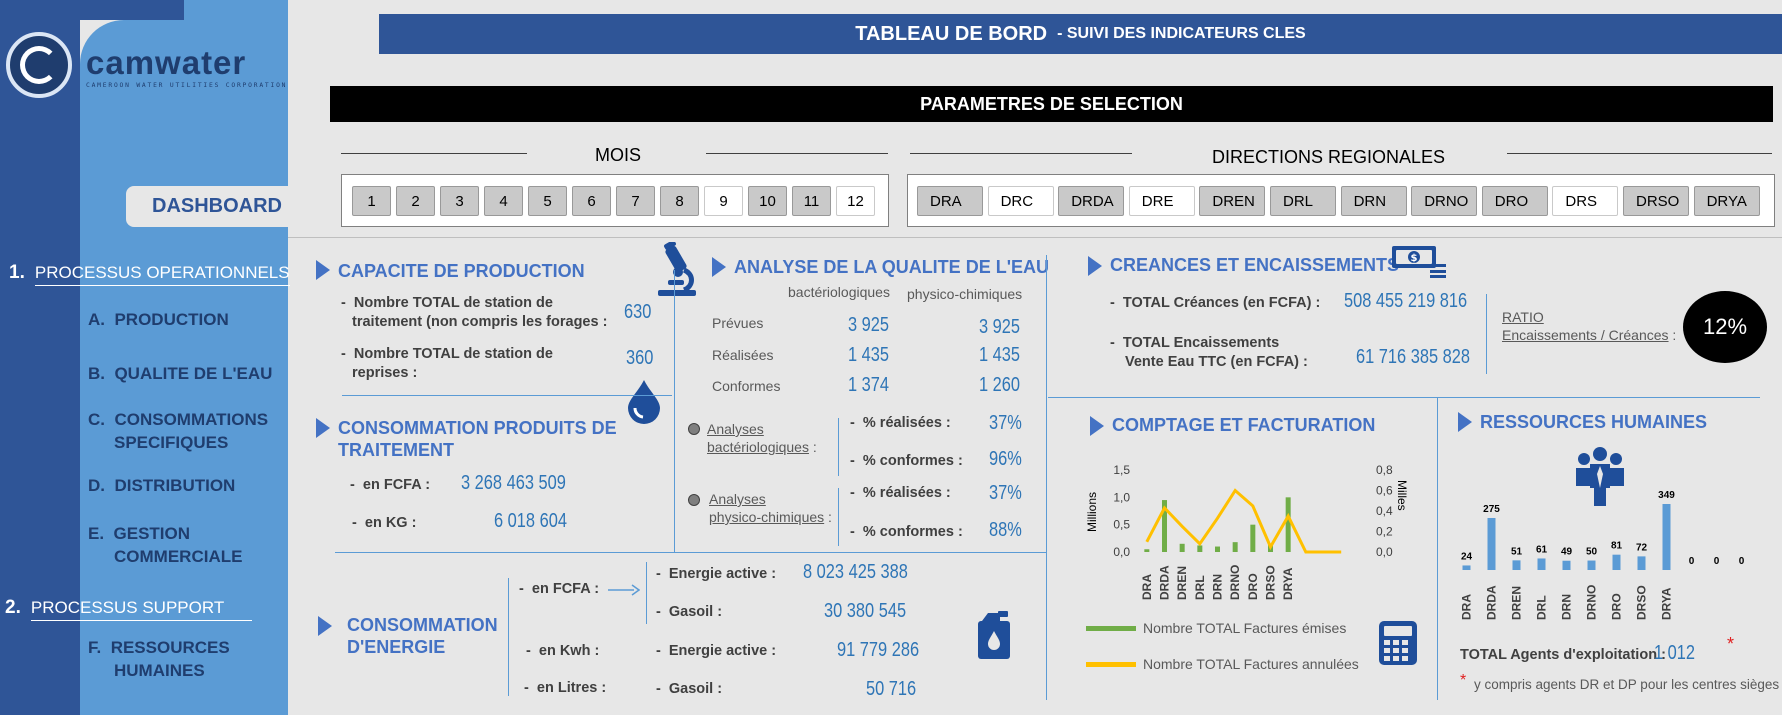 This screenshot has height=715, width=1782. Describe the element at coordinates (865, 611) in the screenshot. I see `energie-fcfa-gasoil-value: 30 380 545` at that location.